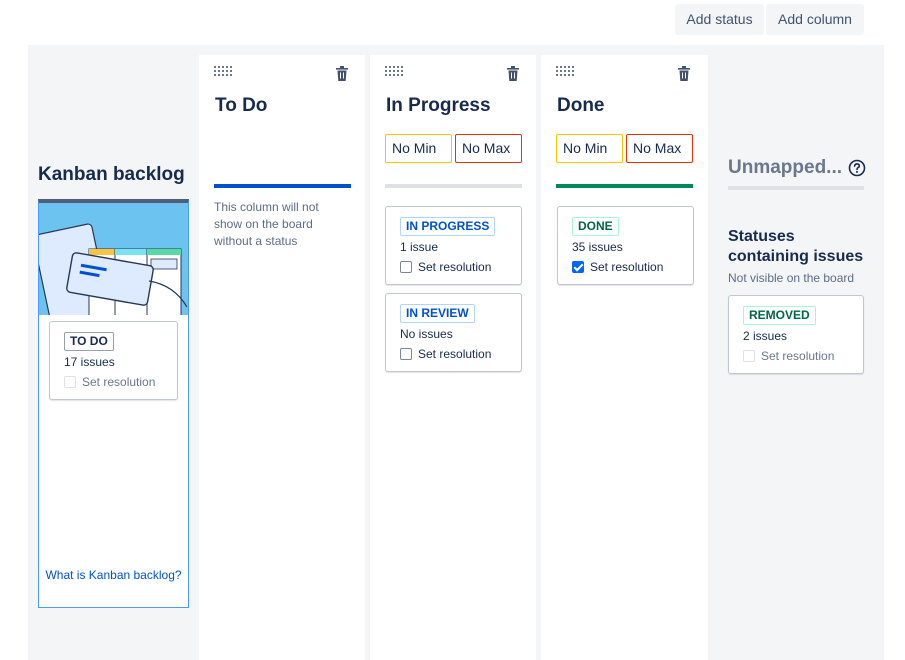  Describe the element at coordinates (857, 168) in the screenshot. I see `help-icon` at that location.